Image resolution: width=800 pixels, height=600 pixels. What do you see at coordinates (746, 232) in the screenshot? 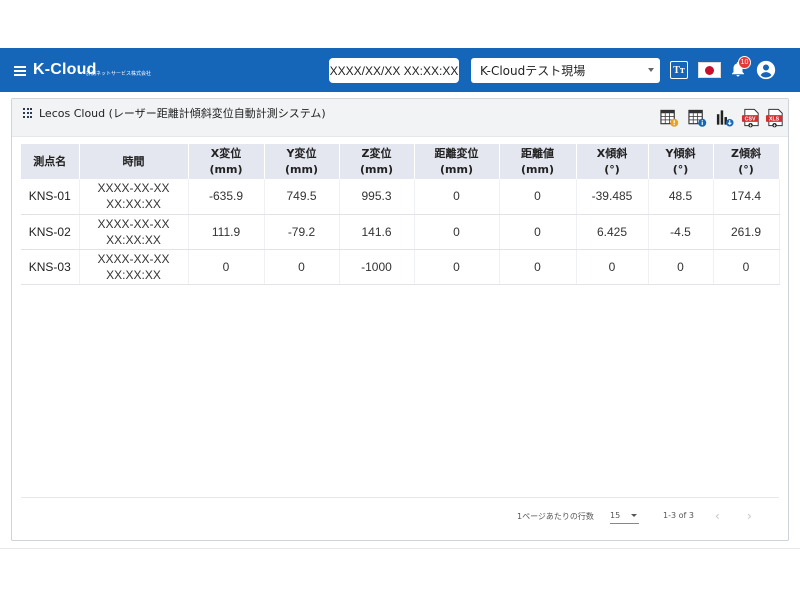
I see `cell-z-tilt: 261.9` at bounding box center [746, 232].